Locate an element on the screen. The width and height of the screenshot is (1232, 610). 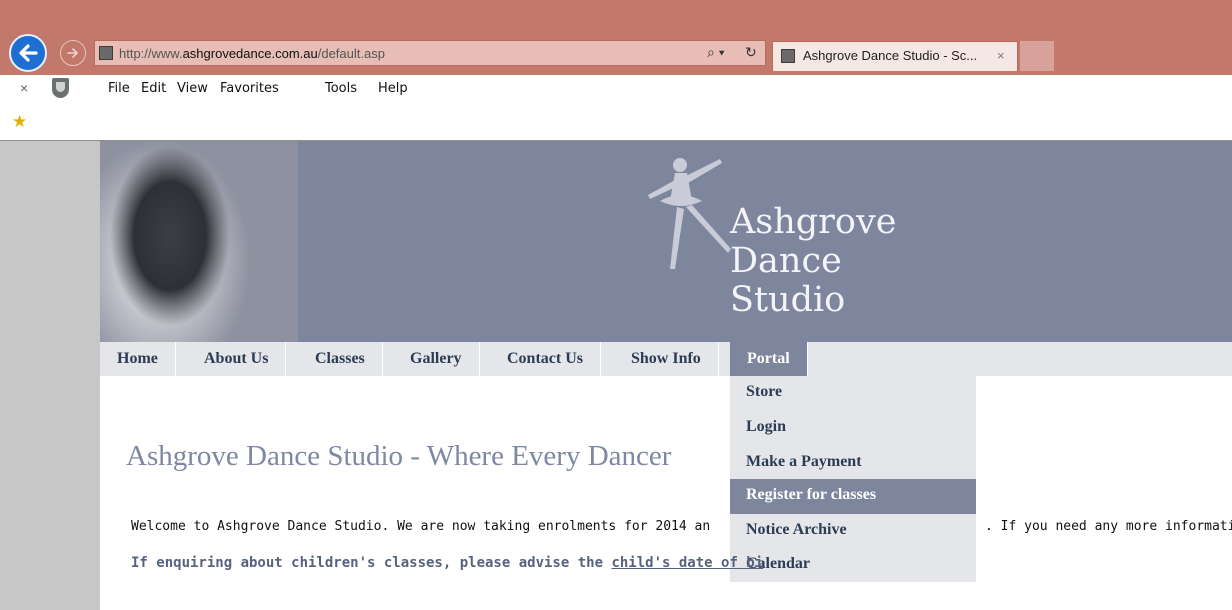
url-path: /default.asp is located at coordinates (351, 53).